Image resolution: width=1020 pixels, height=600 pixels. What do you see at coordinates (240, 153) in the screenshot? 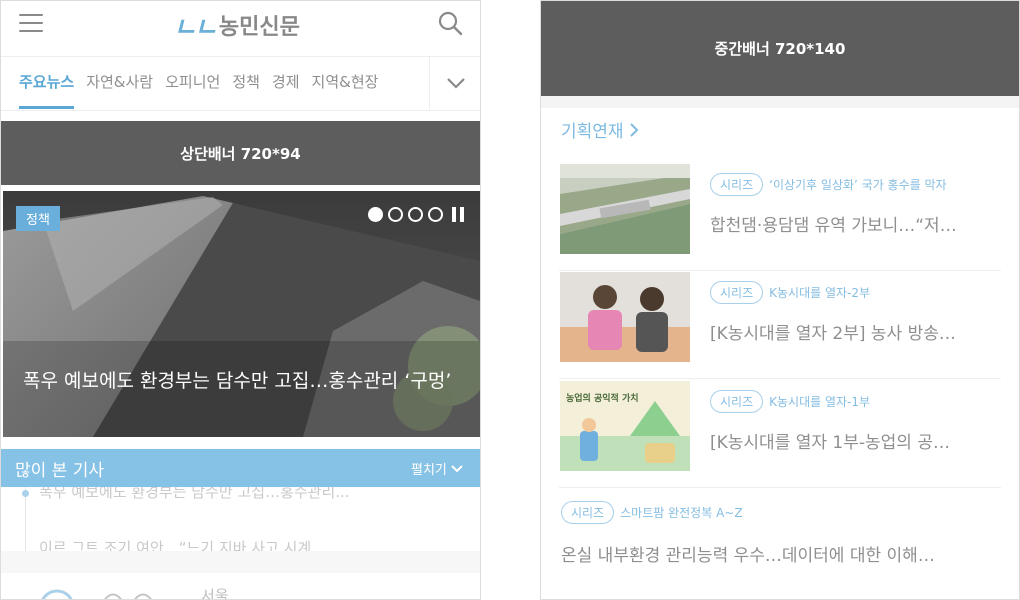
I see `top-banner: 상단배너 720*94` at bounding box center [240, 153].